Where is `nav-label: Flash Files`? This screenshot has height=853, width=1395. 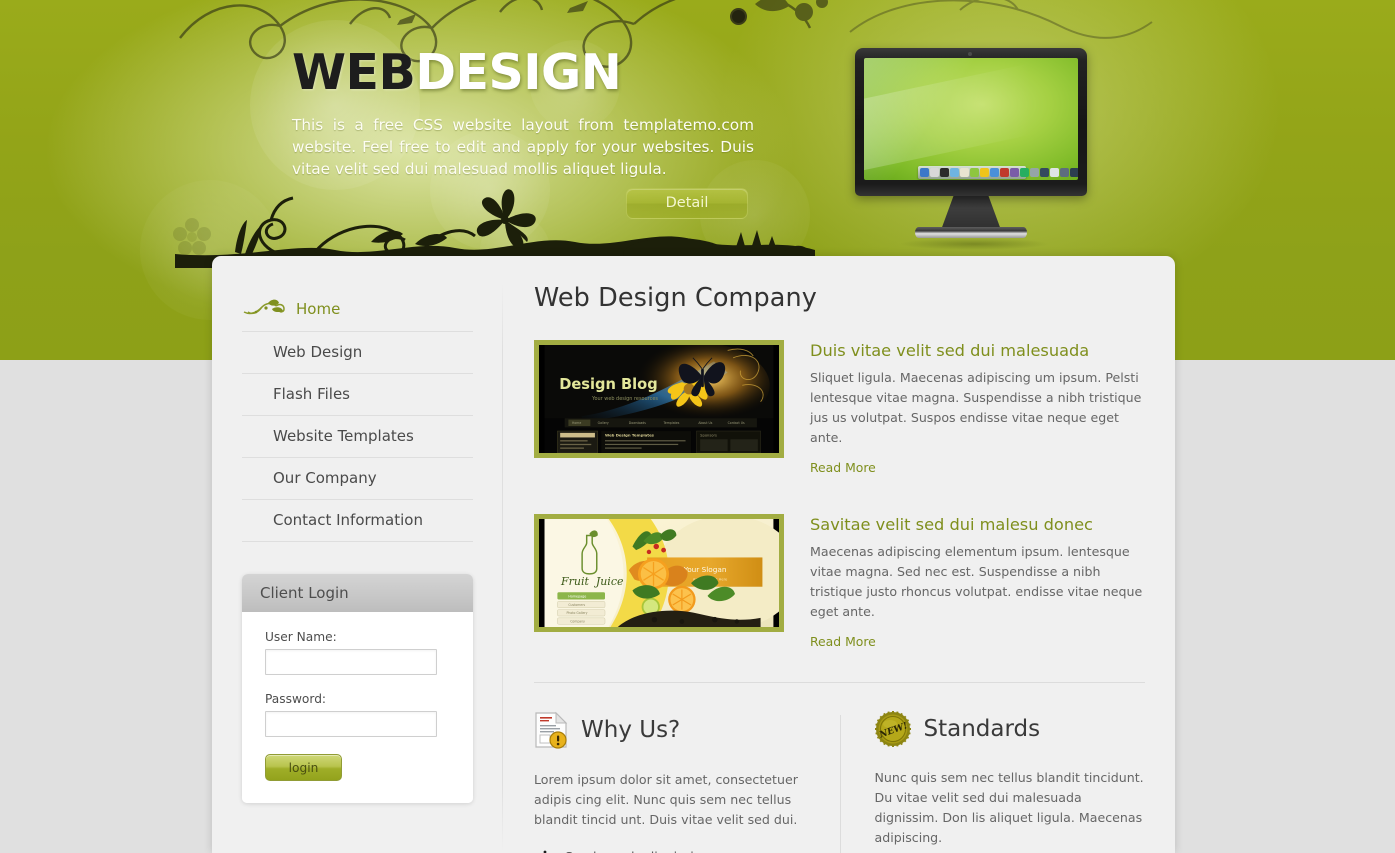 nav-label: Flash Files is located at coordinates (311, 394).